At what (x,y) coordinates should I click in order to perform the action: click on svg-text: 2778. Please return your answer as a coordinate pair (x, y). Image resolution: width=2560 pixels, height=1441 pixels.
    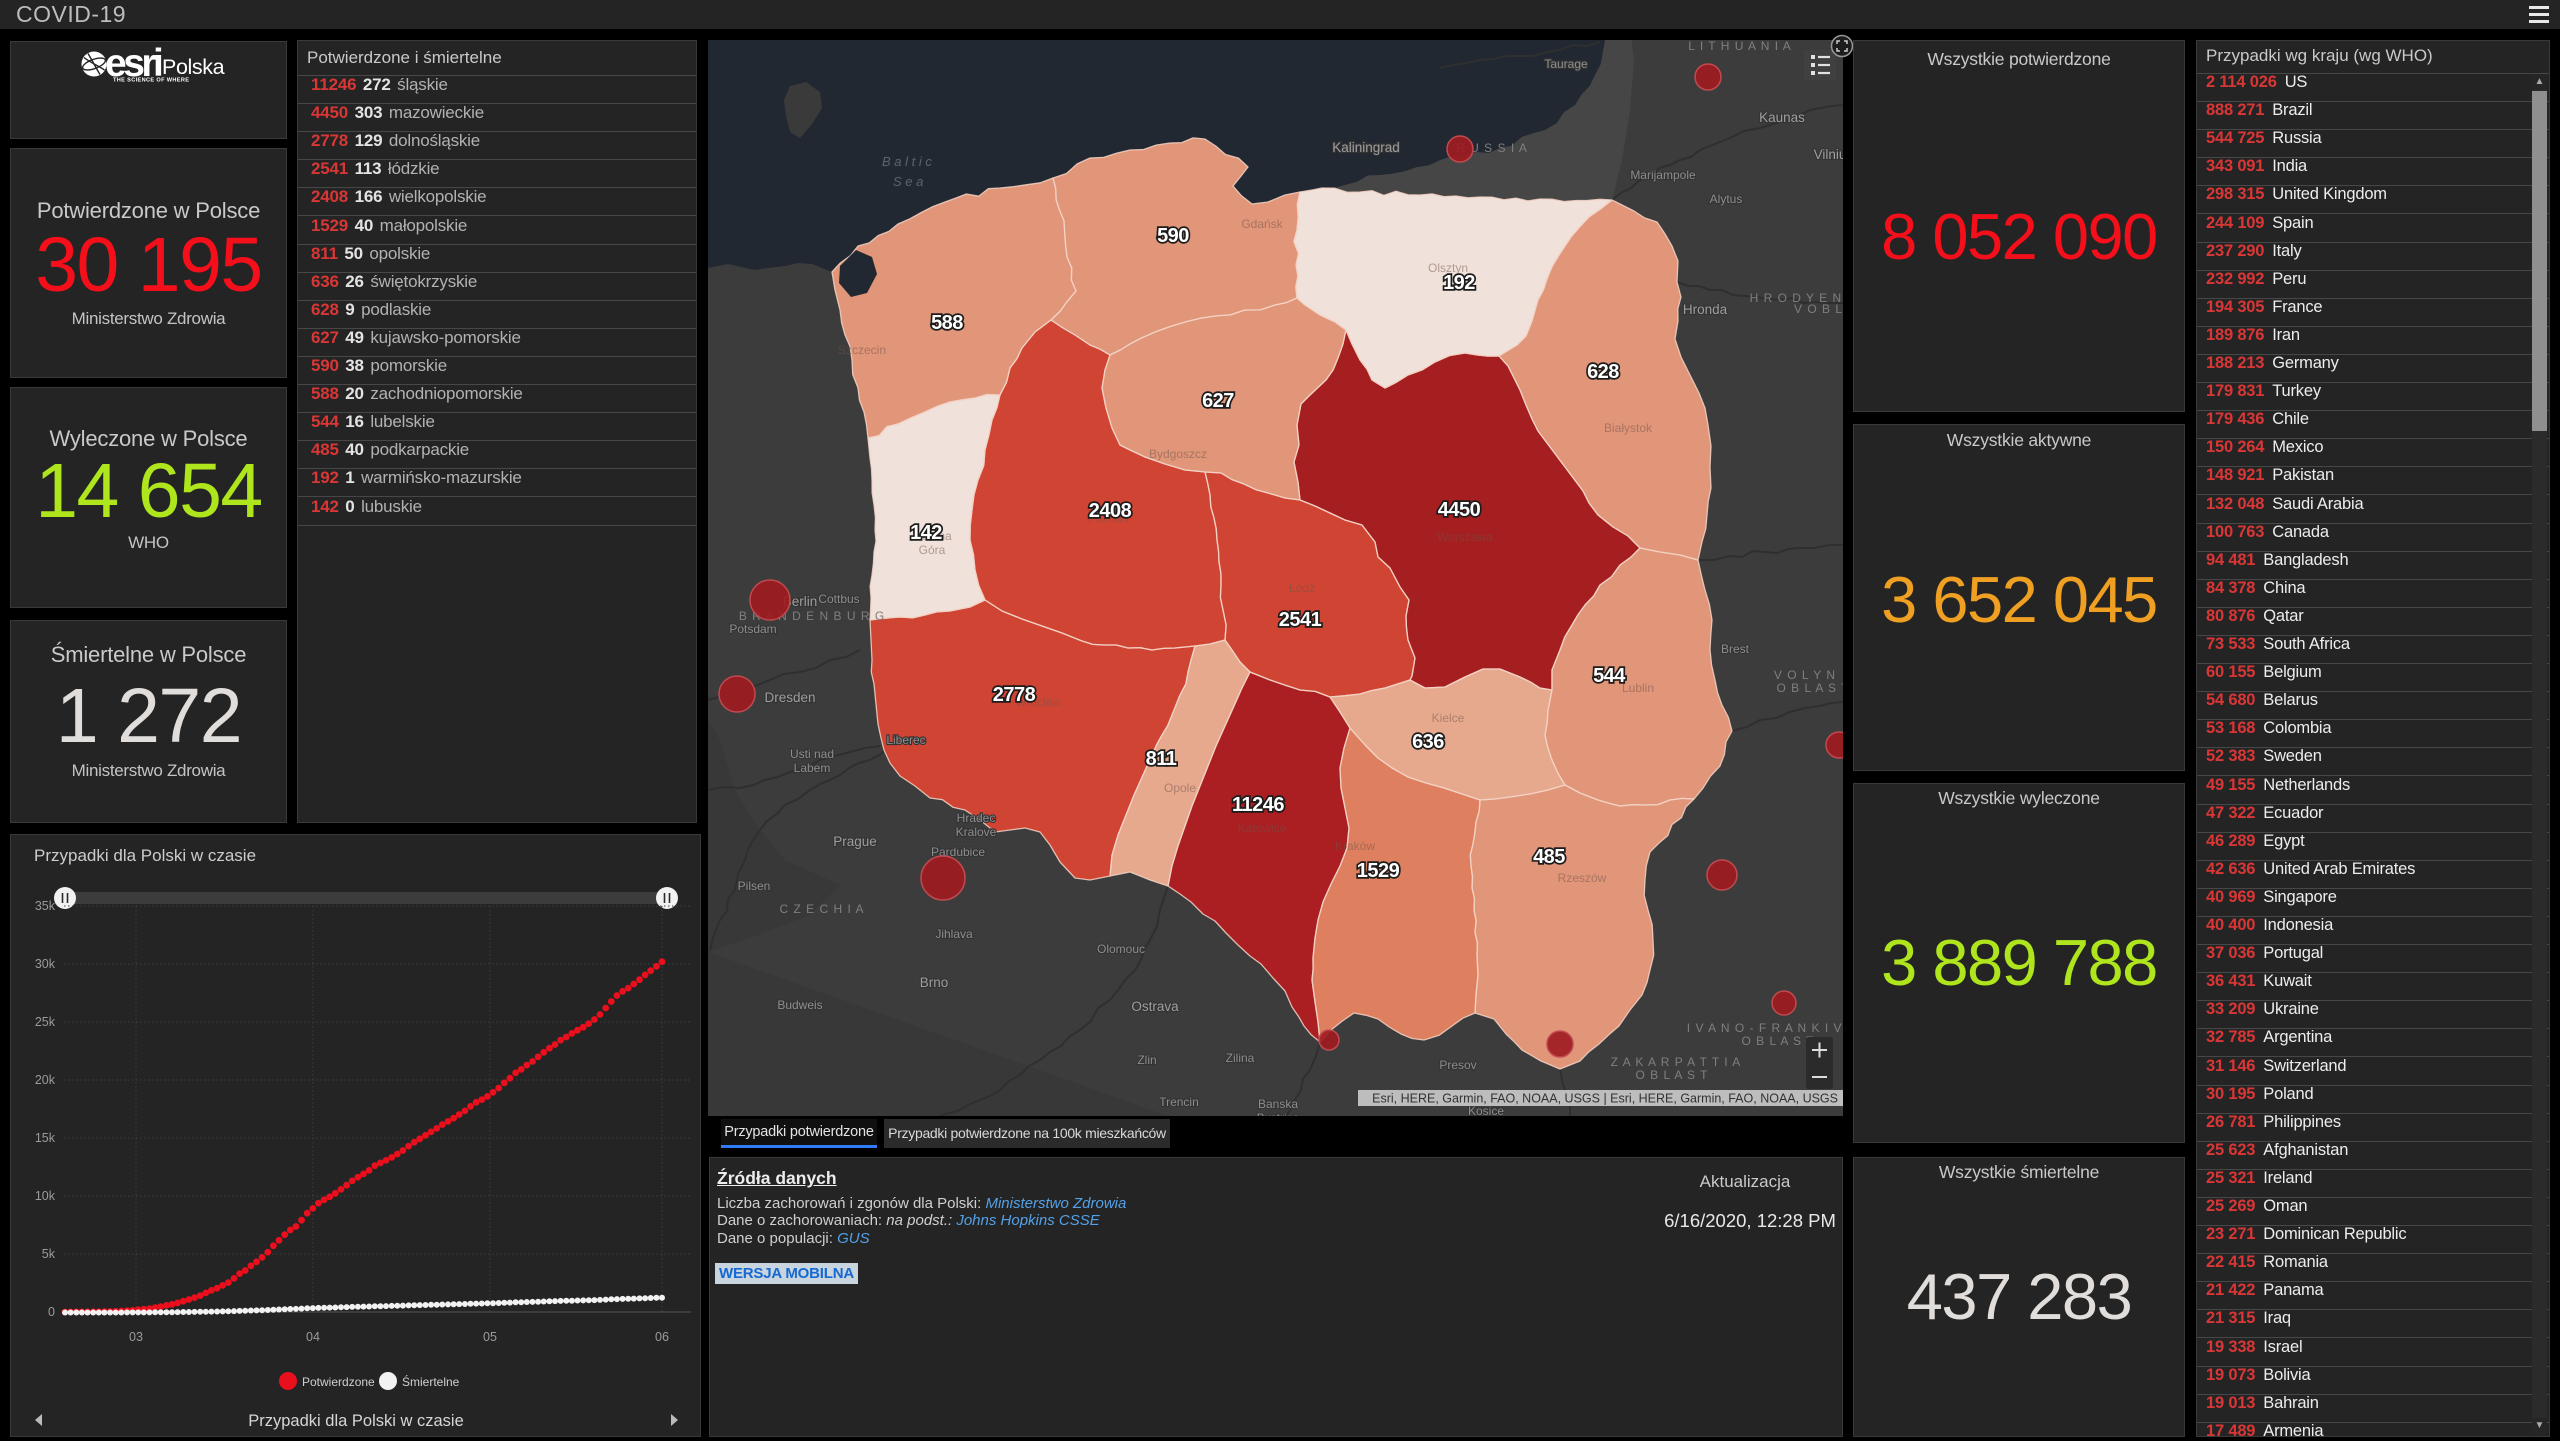
    Looking at the image, I should click on (1014, 695).